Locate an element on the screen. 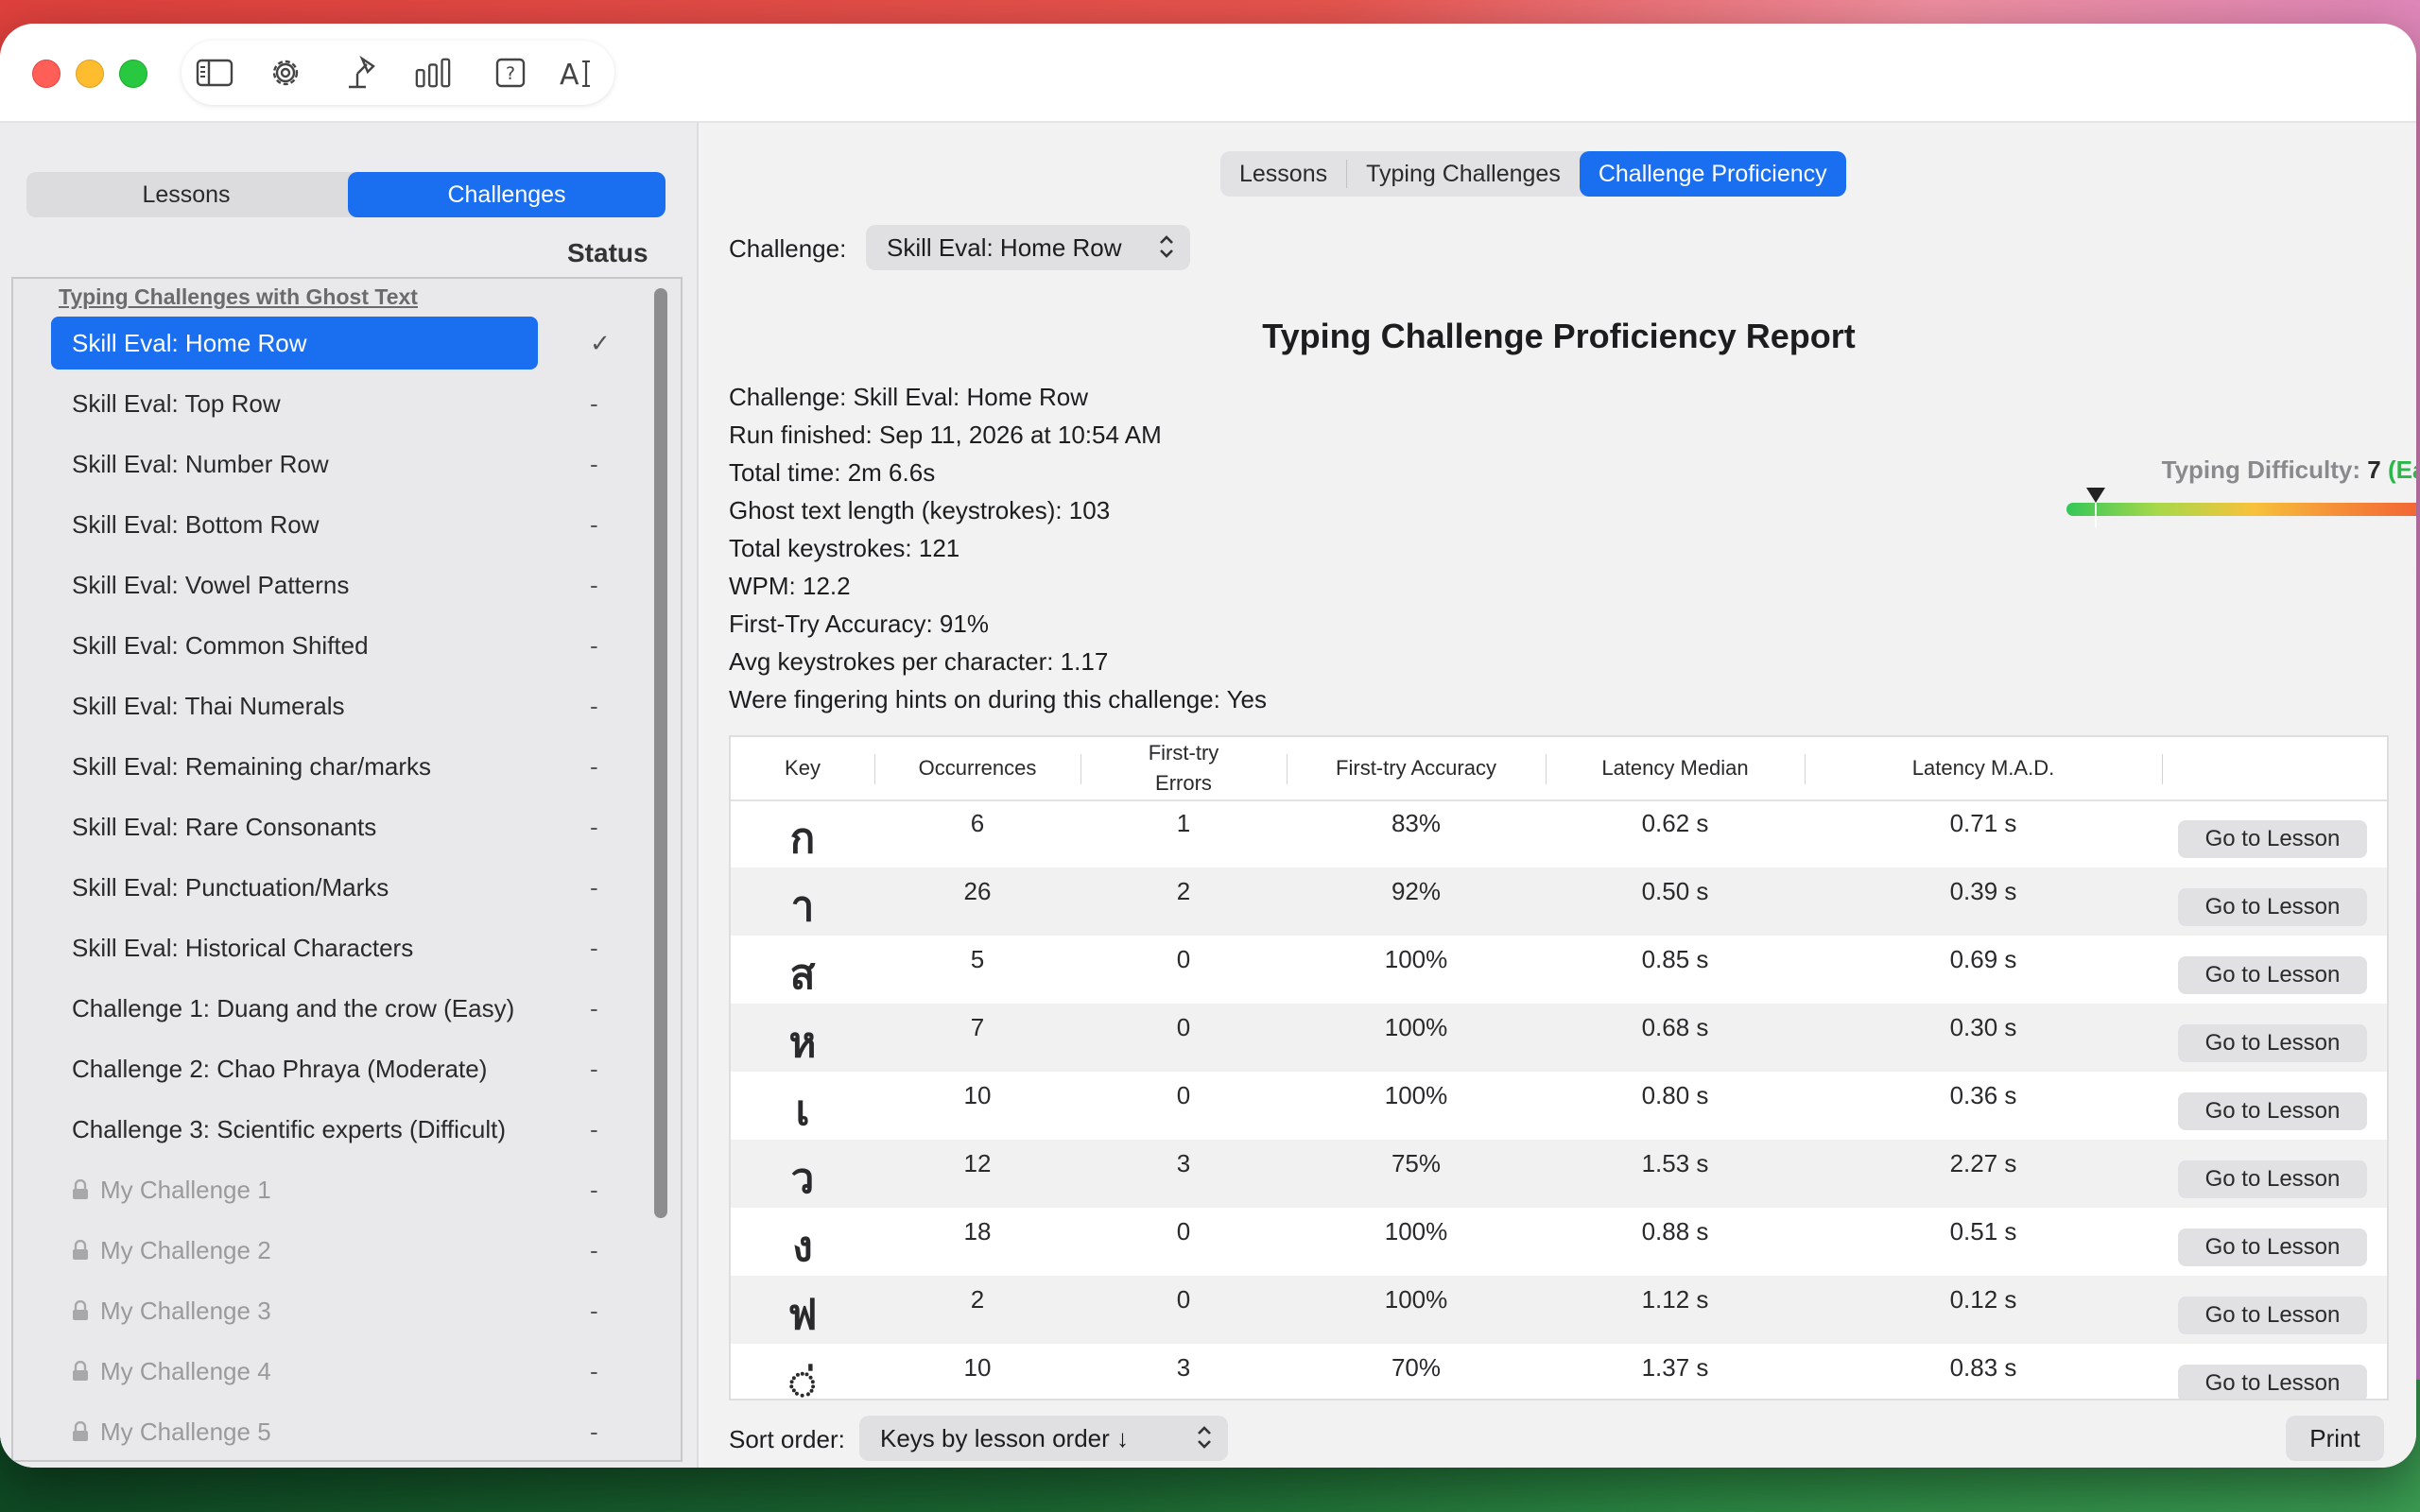 The width and height of the screenshot is (2420, 1512). help-icon: ? is located at coordinates (511, 73).